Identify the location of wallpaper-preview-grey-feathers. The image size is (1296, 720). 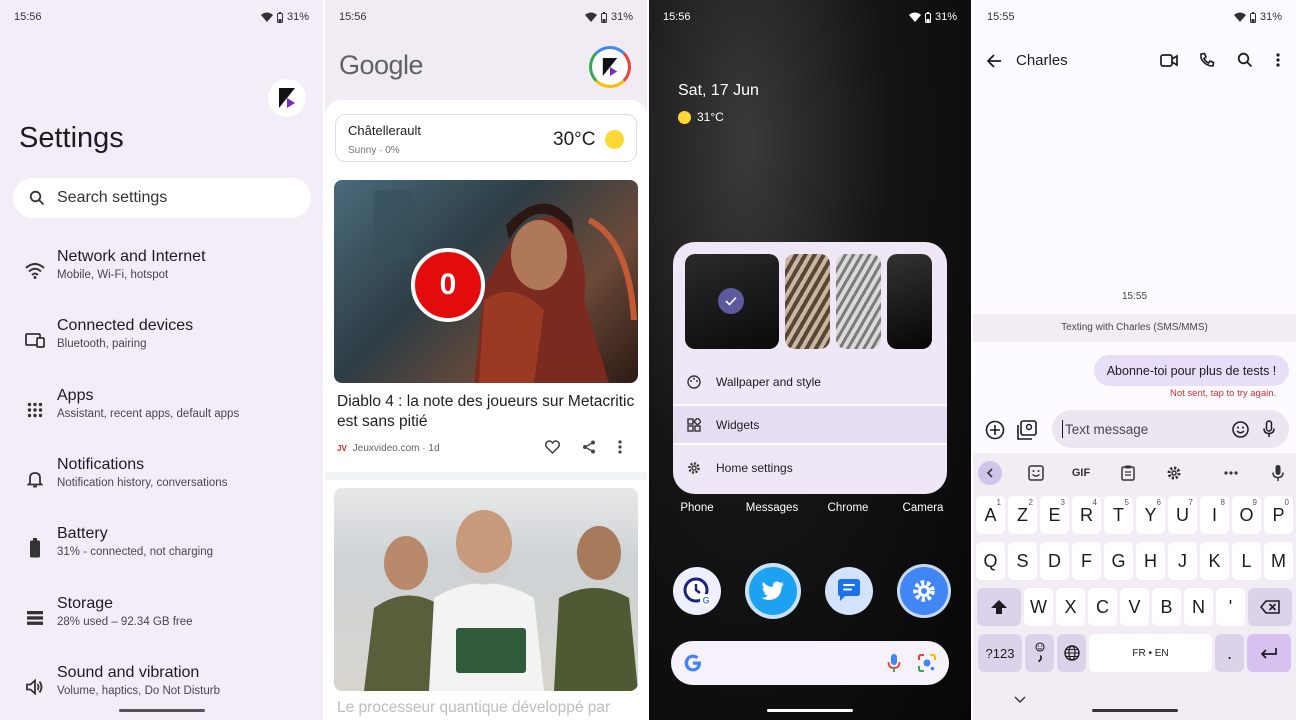
(858, 301).